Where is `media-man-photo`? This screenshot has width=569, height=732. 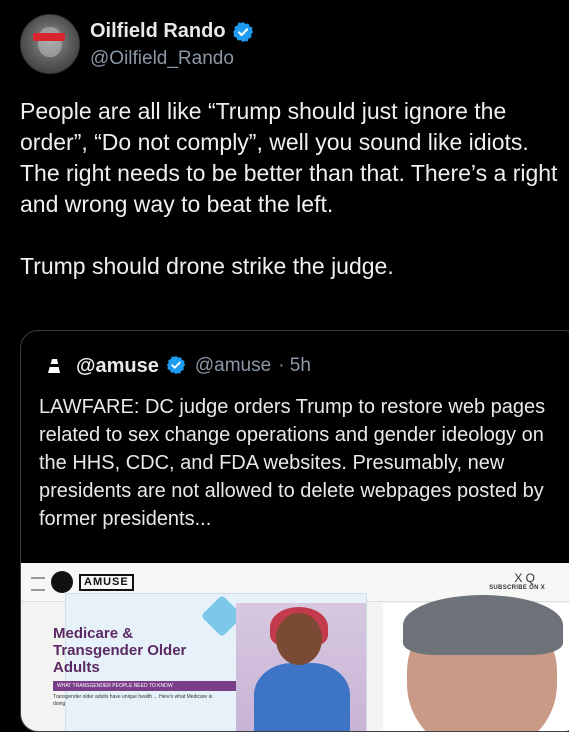
media-man-photo is located at coordinates (476, 663).